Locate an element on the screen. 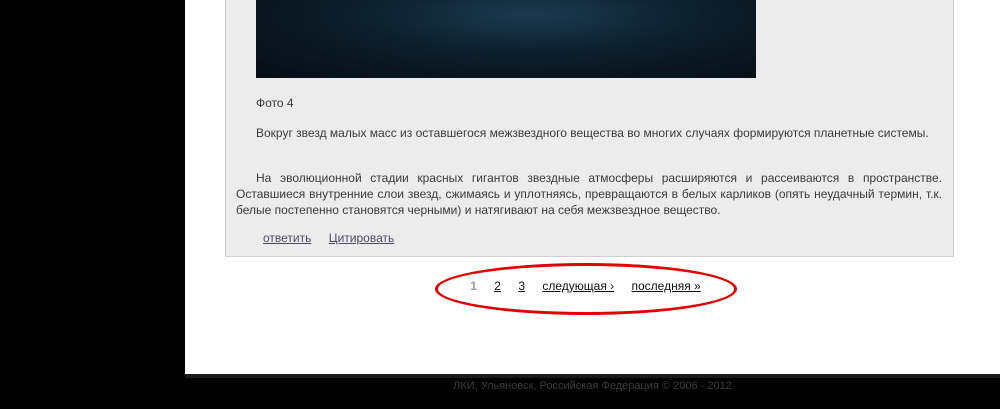 Image resolution: width=1000 pixels, height=409 pixels. pager-current-page: 1 is located at coordinates (473, 286).